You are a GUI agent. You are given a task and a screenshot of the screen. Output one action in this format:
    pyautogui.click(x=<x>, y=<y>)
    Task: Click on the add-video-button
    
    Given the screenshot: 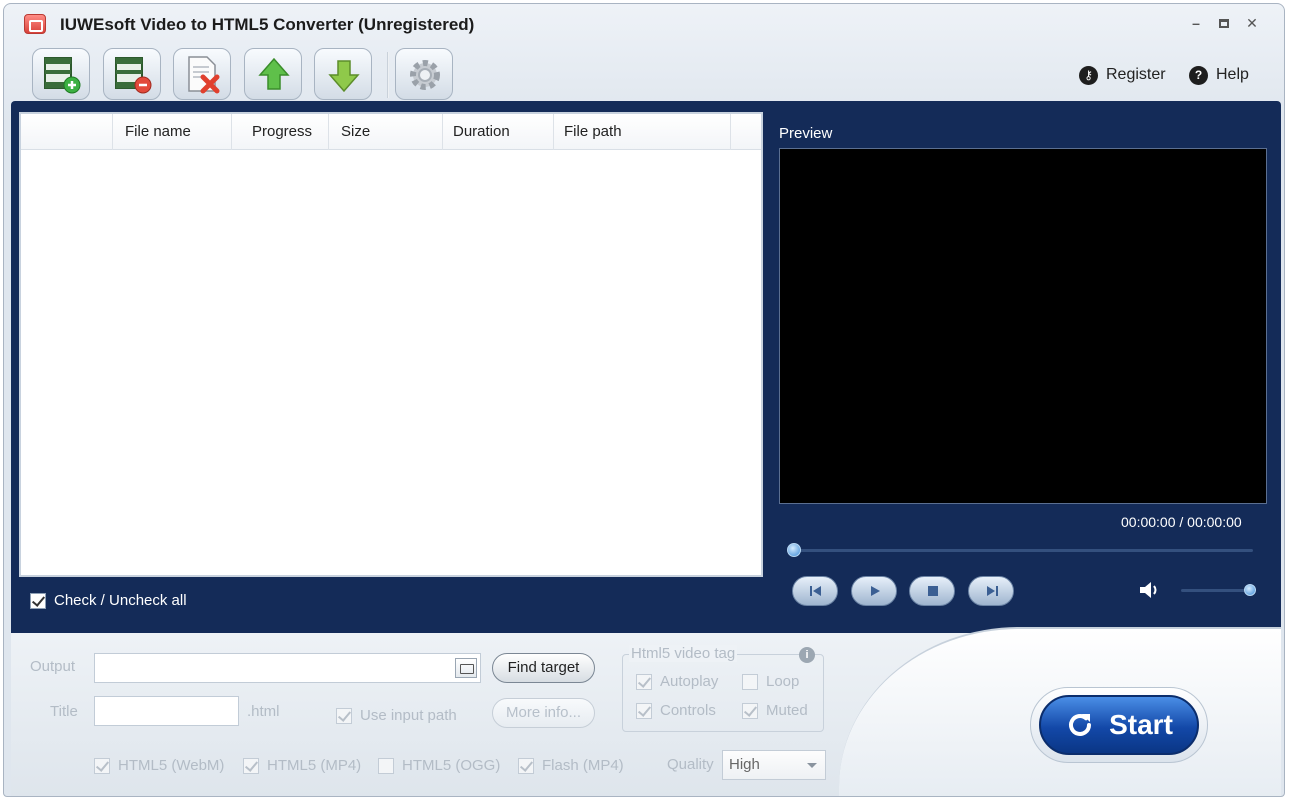 What is the action you would take?
    pyautogui.click(x=61, y=74)
    